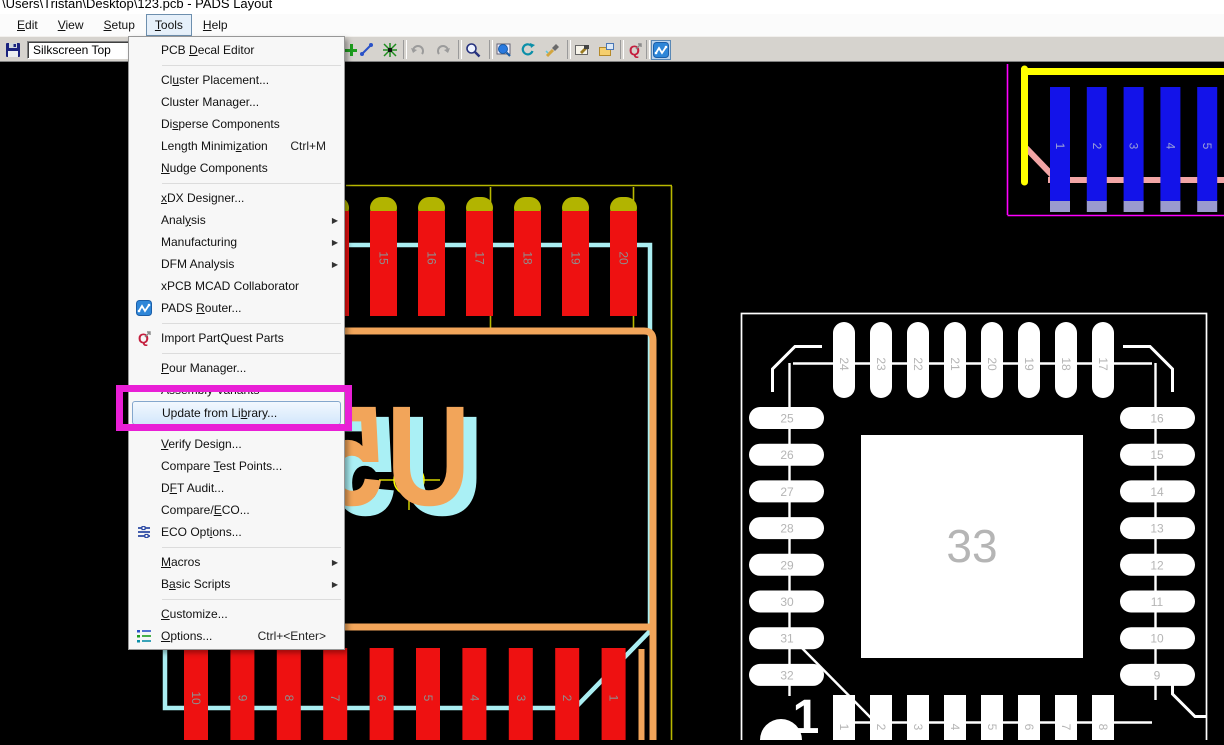  Describe the element at coordinates (479, 256) in the screenshot. I see `dip-top-pads: 151617181920` at that location.